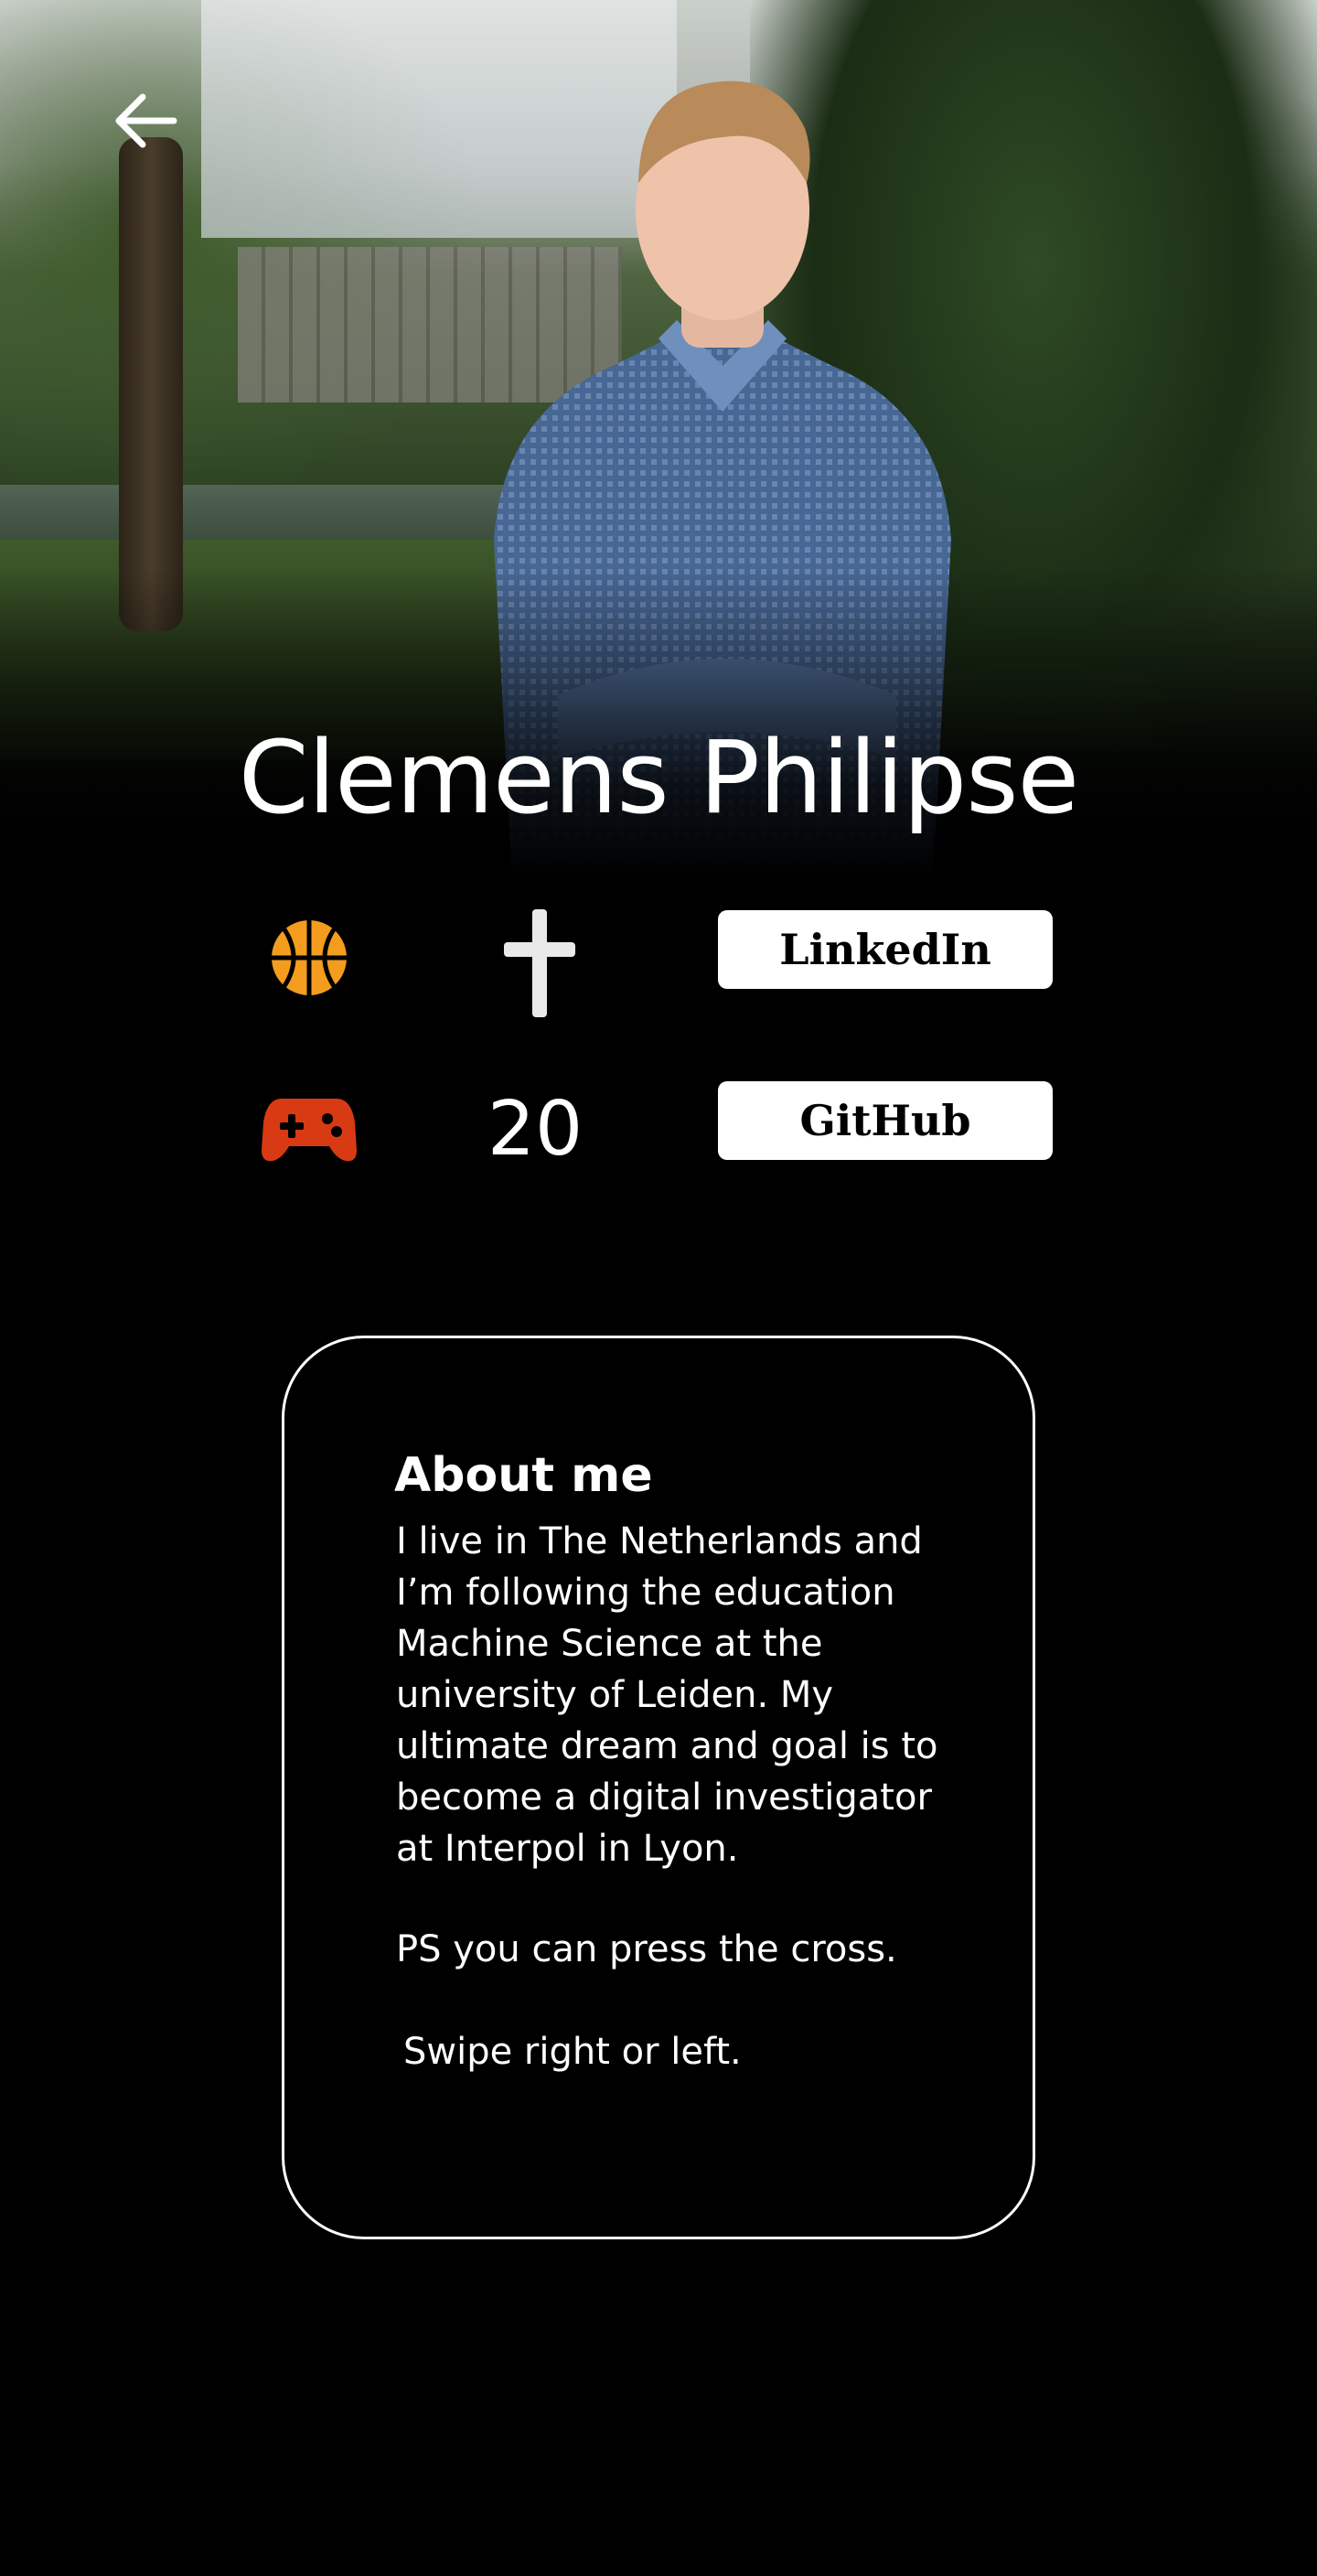 The image size is (1317, 2576). I want to click on arrow-left-icon, so click(146, 121).